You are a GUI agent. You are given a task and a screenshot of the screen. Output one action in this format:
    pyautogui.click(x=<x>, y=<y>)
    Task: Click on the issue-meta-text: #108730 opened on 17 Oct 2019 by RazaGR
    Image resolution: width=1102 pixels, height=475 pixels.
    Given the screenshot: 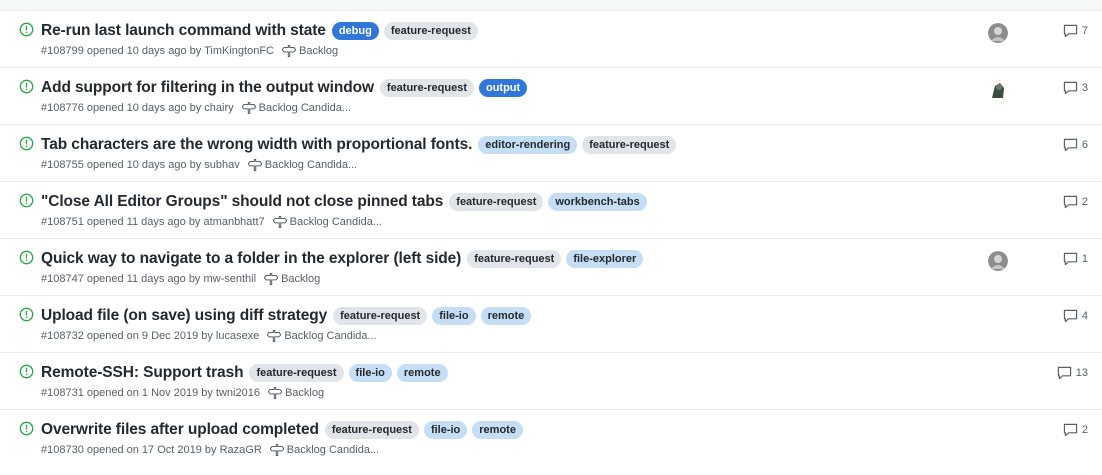 What is the action you would take?
    pyautogui.click(x=151, y=450)
    